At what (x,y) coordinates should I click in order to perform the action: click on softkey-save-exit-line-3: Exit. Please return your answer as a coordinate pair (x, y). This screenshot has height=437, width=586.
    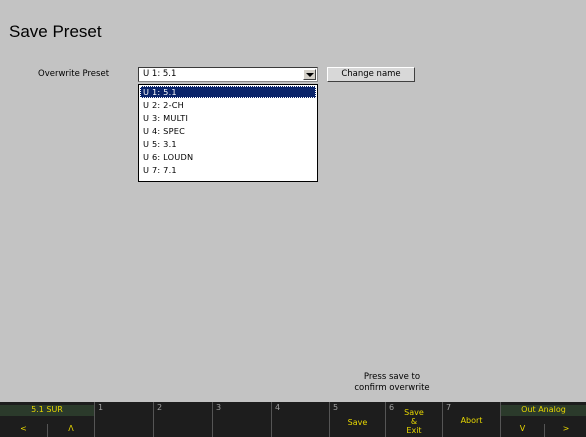
    Looking at the image, I should click on (414, 430).